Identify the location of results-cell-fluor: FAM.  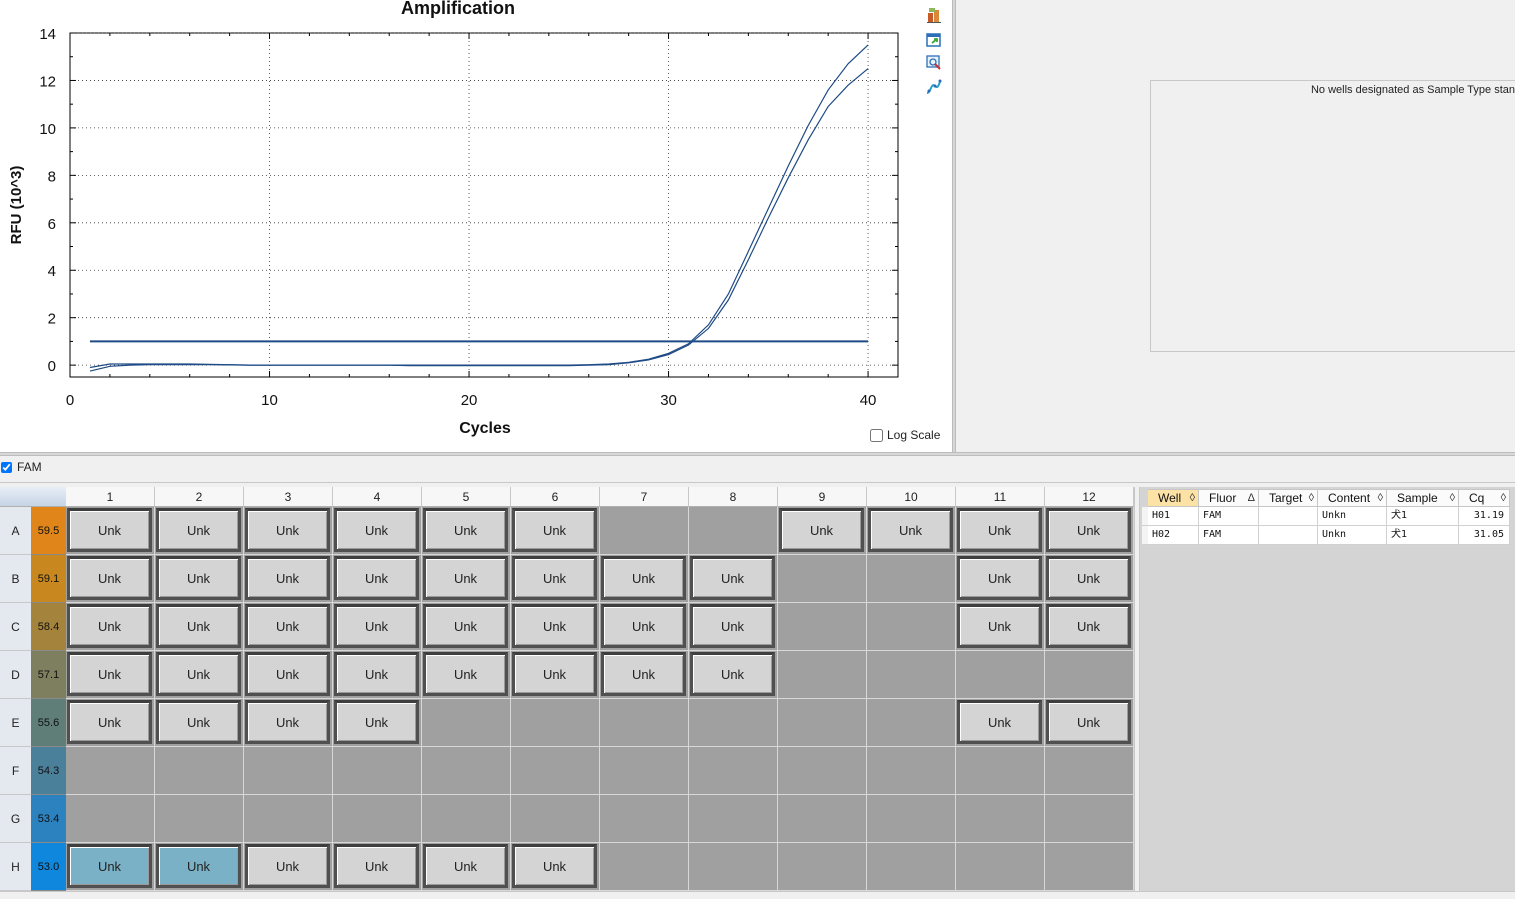
(1229, 516).